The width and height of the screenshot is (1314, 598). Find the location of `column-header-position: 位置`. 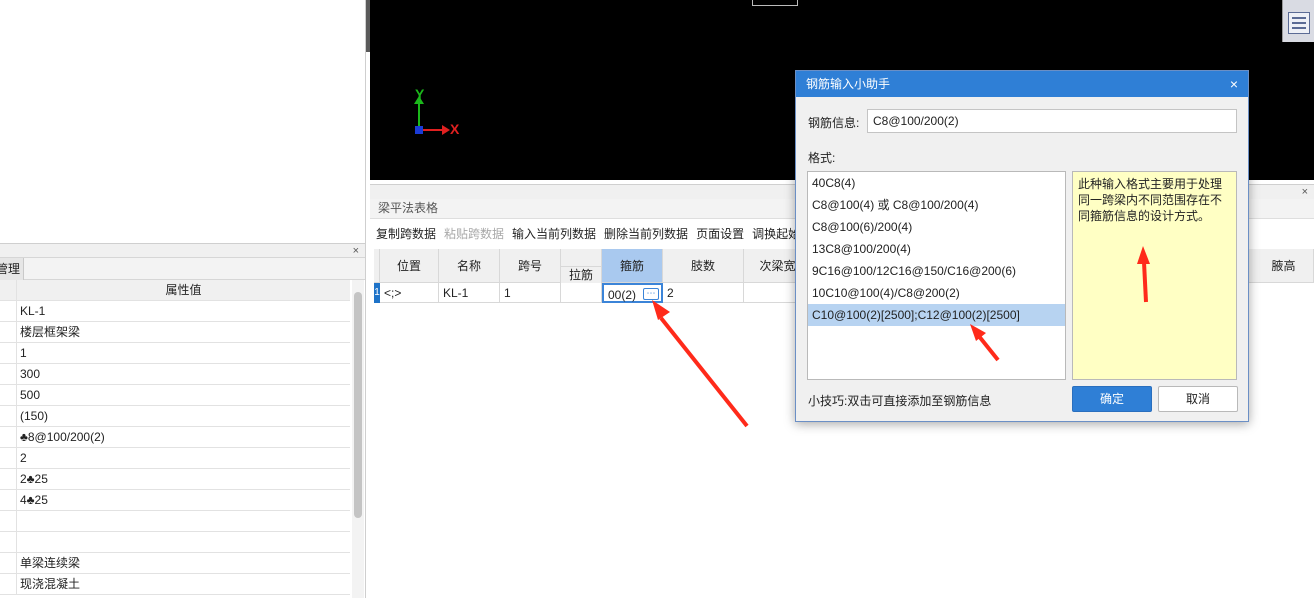

column-header-position: 位置 is located at coordinates (409, 266).